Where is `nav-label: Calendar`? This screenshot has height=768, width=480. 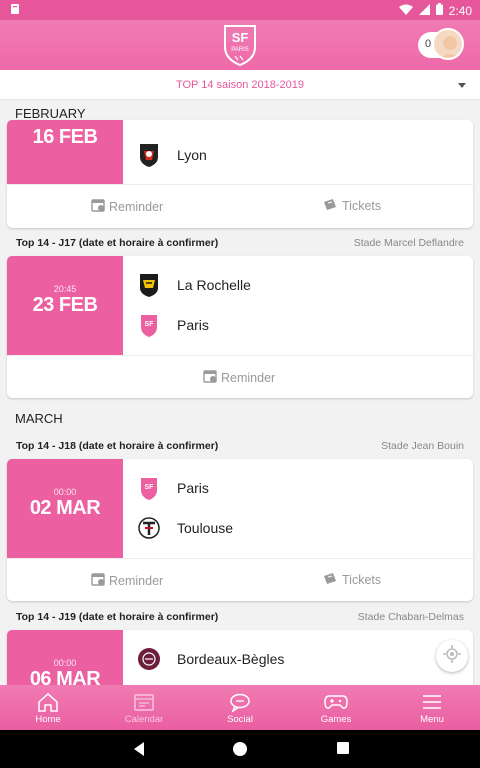
nav-label: Calendar is located at coordinates (144, 719).